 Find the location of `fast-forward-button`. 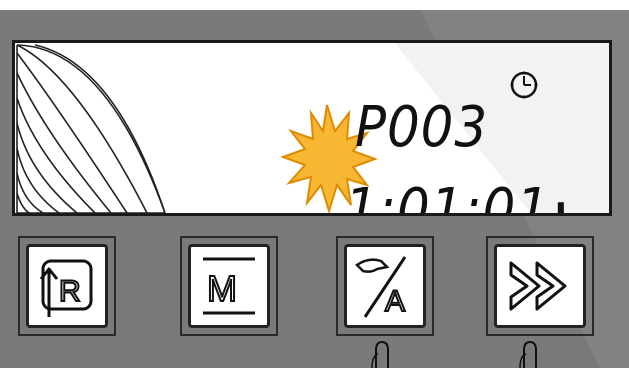

fast-forward-button is located at coordinates (540, 286).